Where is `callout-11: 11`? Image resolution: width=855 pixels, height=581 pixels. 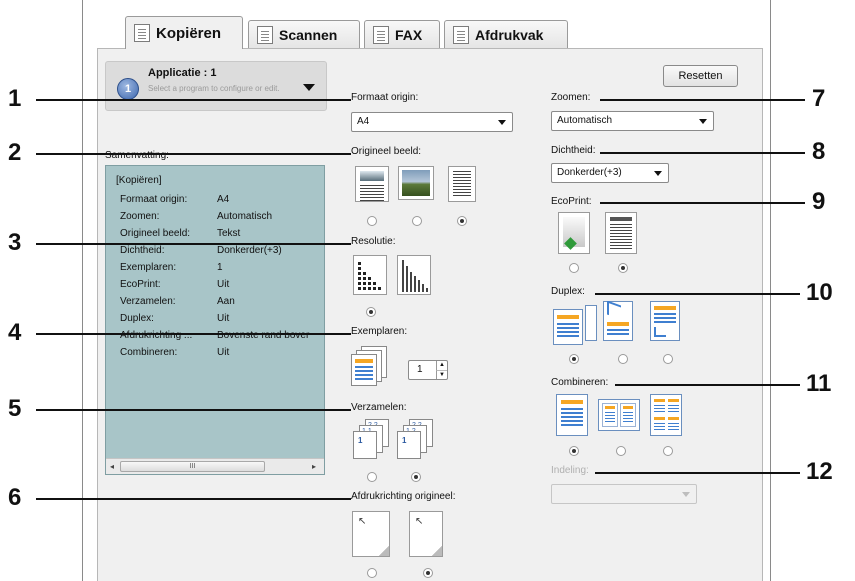 callout-11: 11 is located at coordinates (819, 383).